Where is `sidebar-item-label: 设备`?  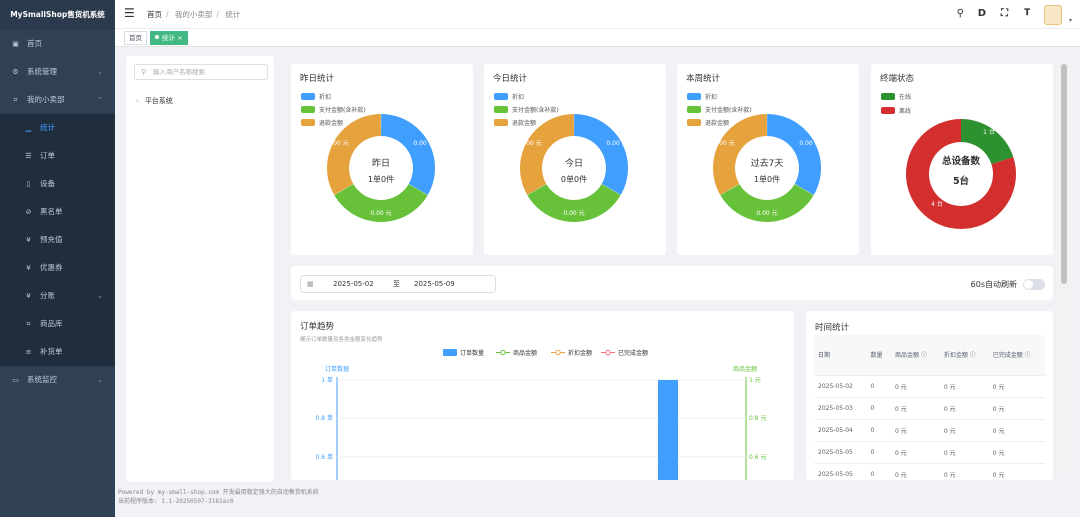 sidebar-item-label: 设备 is located at coordinates (47, 183).